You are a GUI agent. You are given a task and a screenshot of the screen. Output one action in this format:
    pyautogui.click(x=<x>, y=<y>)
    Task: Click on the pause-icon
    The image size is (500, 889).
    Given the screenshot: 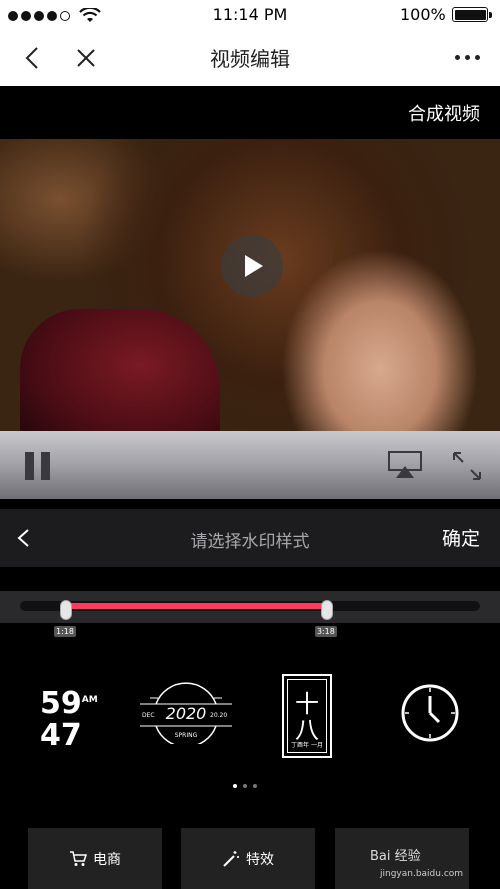 What is the action you would take?
    pyautogui.click(x=38, y=466)
    